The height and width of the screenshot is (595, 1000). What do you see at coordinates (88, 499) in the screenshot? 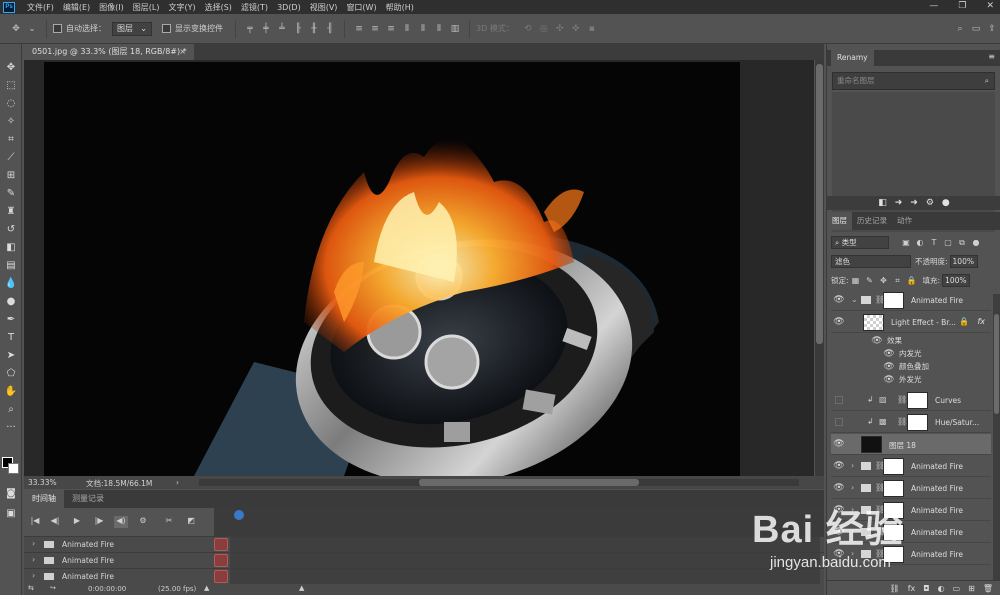
I see `tab-measurement-log: 测量记录` at bounding box center [88, 499].